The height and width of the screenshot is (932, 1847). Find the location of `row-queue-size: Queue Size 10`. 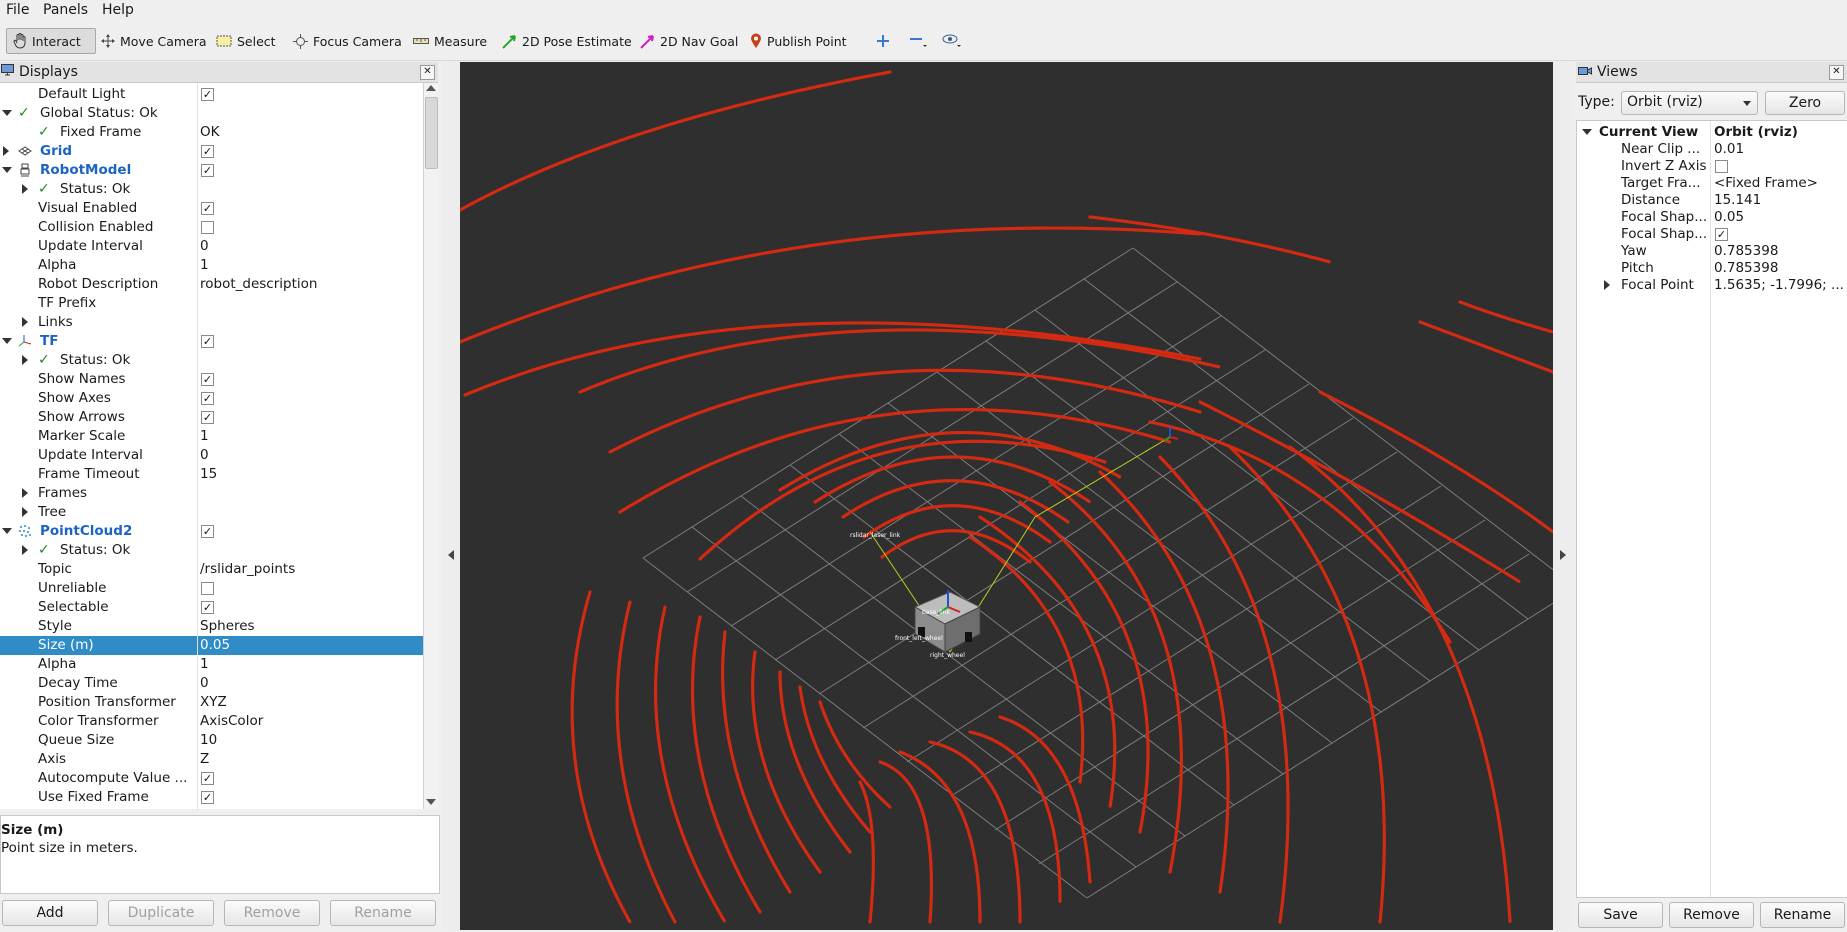

row-queue-size: Queue Size 10 is located at coordinates (211, 740).